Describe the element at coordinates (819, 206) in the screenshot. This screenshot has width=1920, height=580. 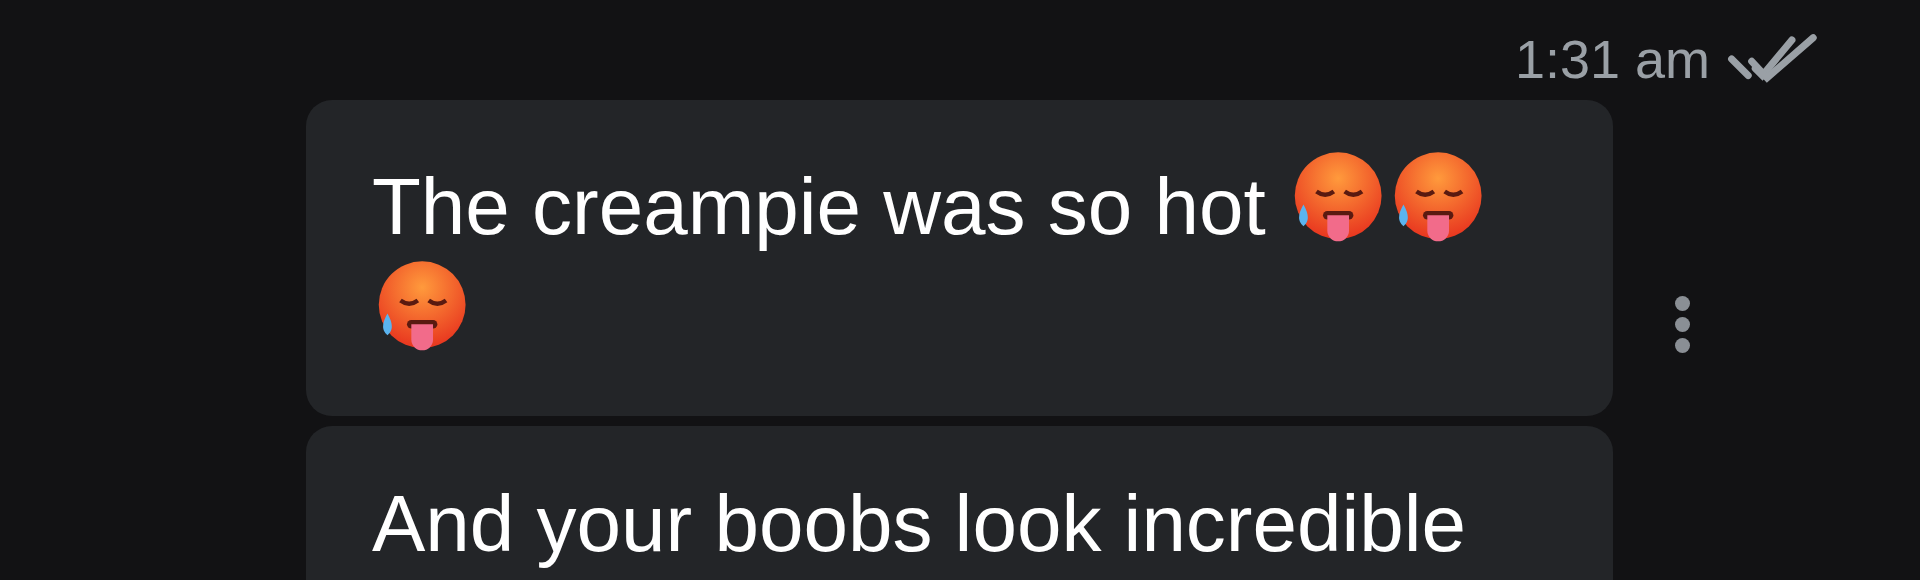
I see `message-text: The creampie was so hot` at that location.